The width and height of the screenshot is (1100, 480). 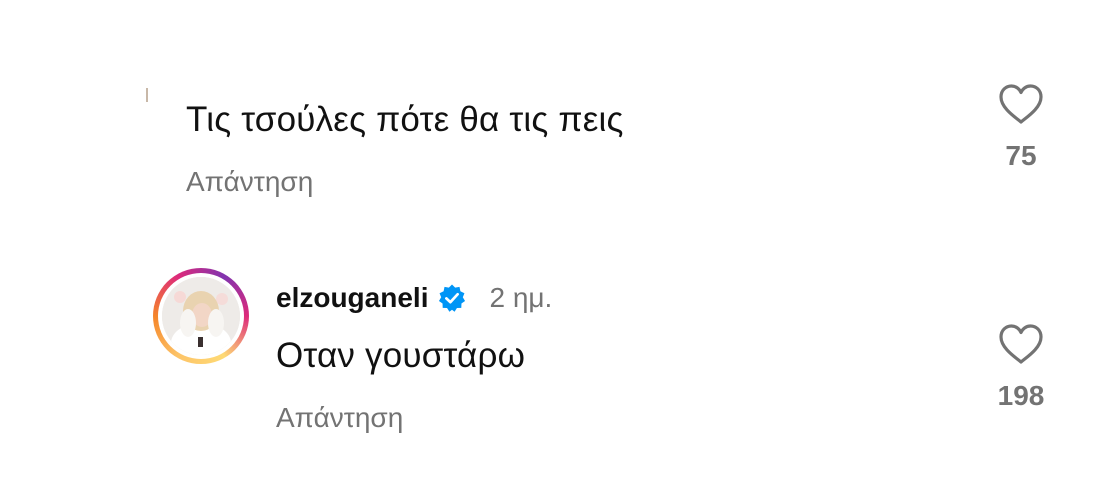 I want to click on like-column: 75, so click(x=1021, y=127).